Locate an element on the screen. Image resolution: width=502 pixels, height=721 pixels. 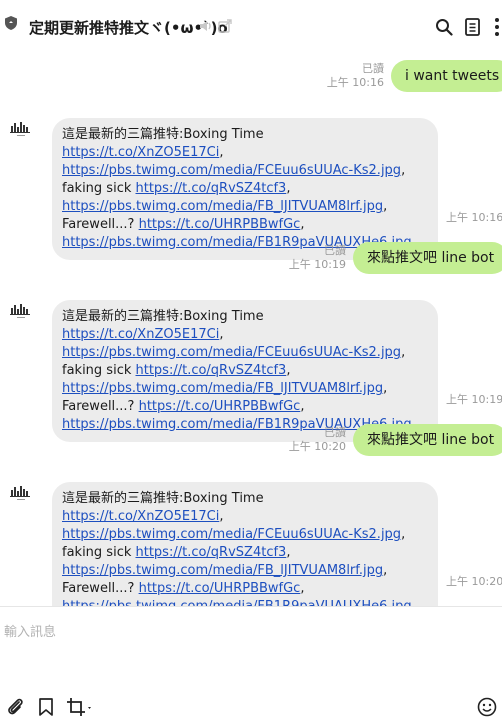
message-meta: 已讀 上午 10:20 is located at coordinates (304, 440).